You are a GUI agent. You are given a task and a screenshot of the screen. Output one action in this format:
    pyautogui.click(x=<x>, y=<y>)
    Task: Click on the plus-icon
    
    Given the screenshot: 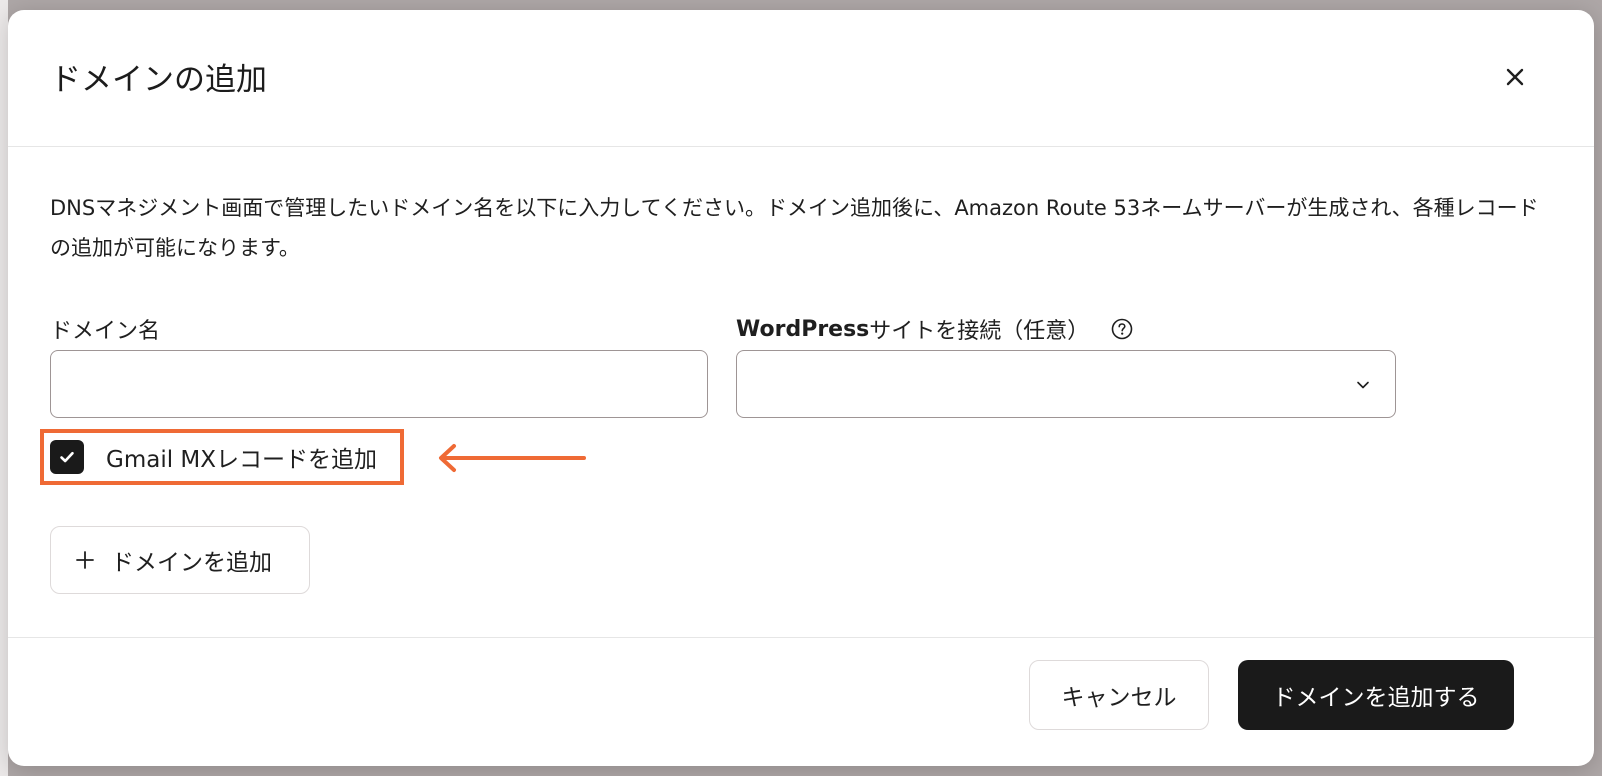 What is the action you would take?
    pyautogui.click(x=85, y=560)
    